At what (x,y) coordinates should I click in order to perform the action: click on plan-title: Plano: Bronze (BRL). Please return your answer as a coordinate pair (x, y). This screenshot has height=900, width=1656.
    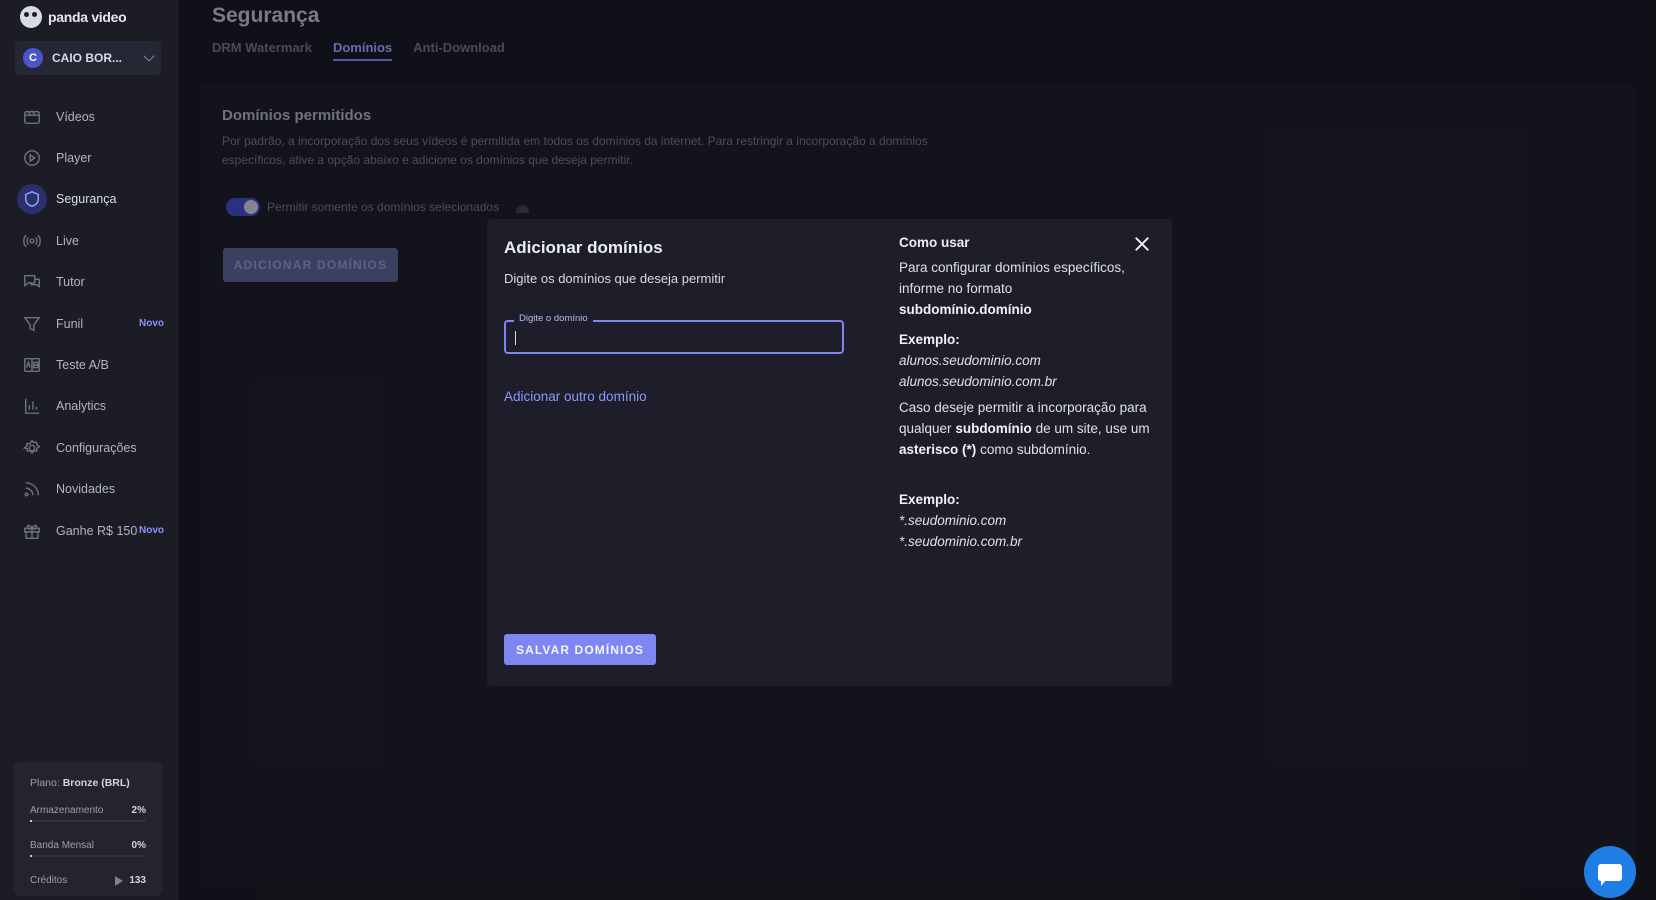
    Looking at the image, I should click on (80, 783).